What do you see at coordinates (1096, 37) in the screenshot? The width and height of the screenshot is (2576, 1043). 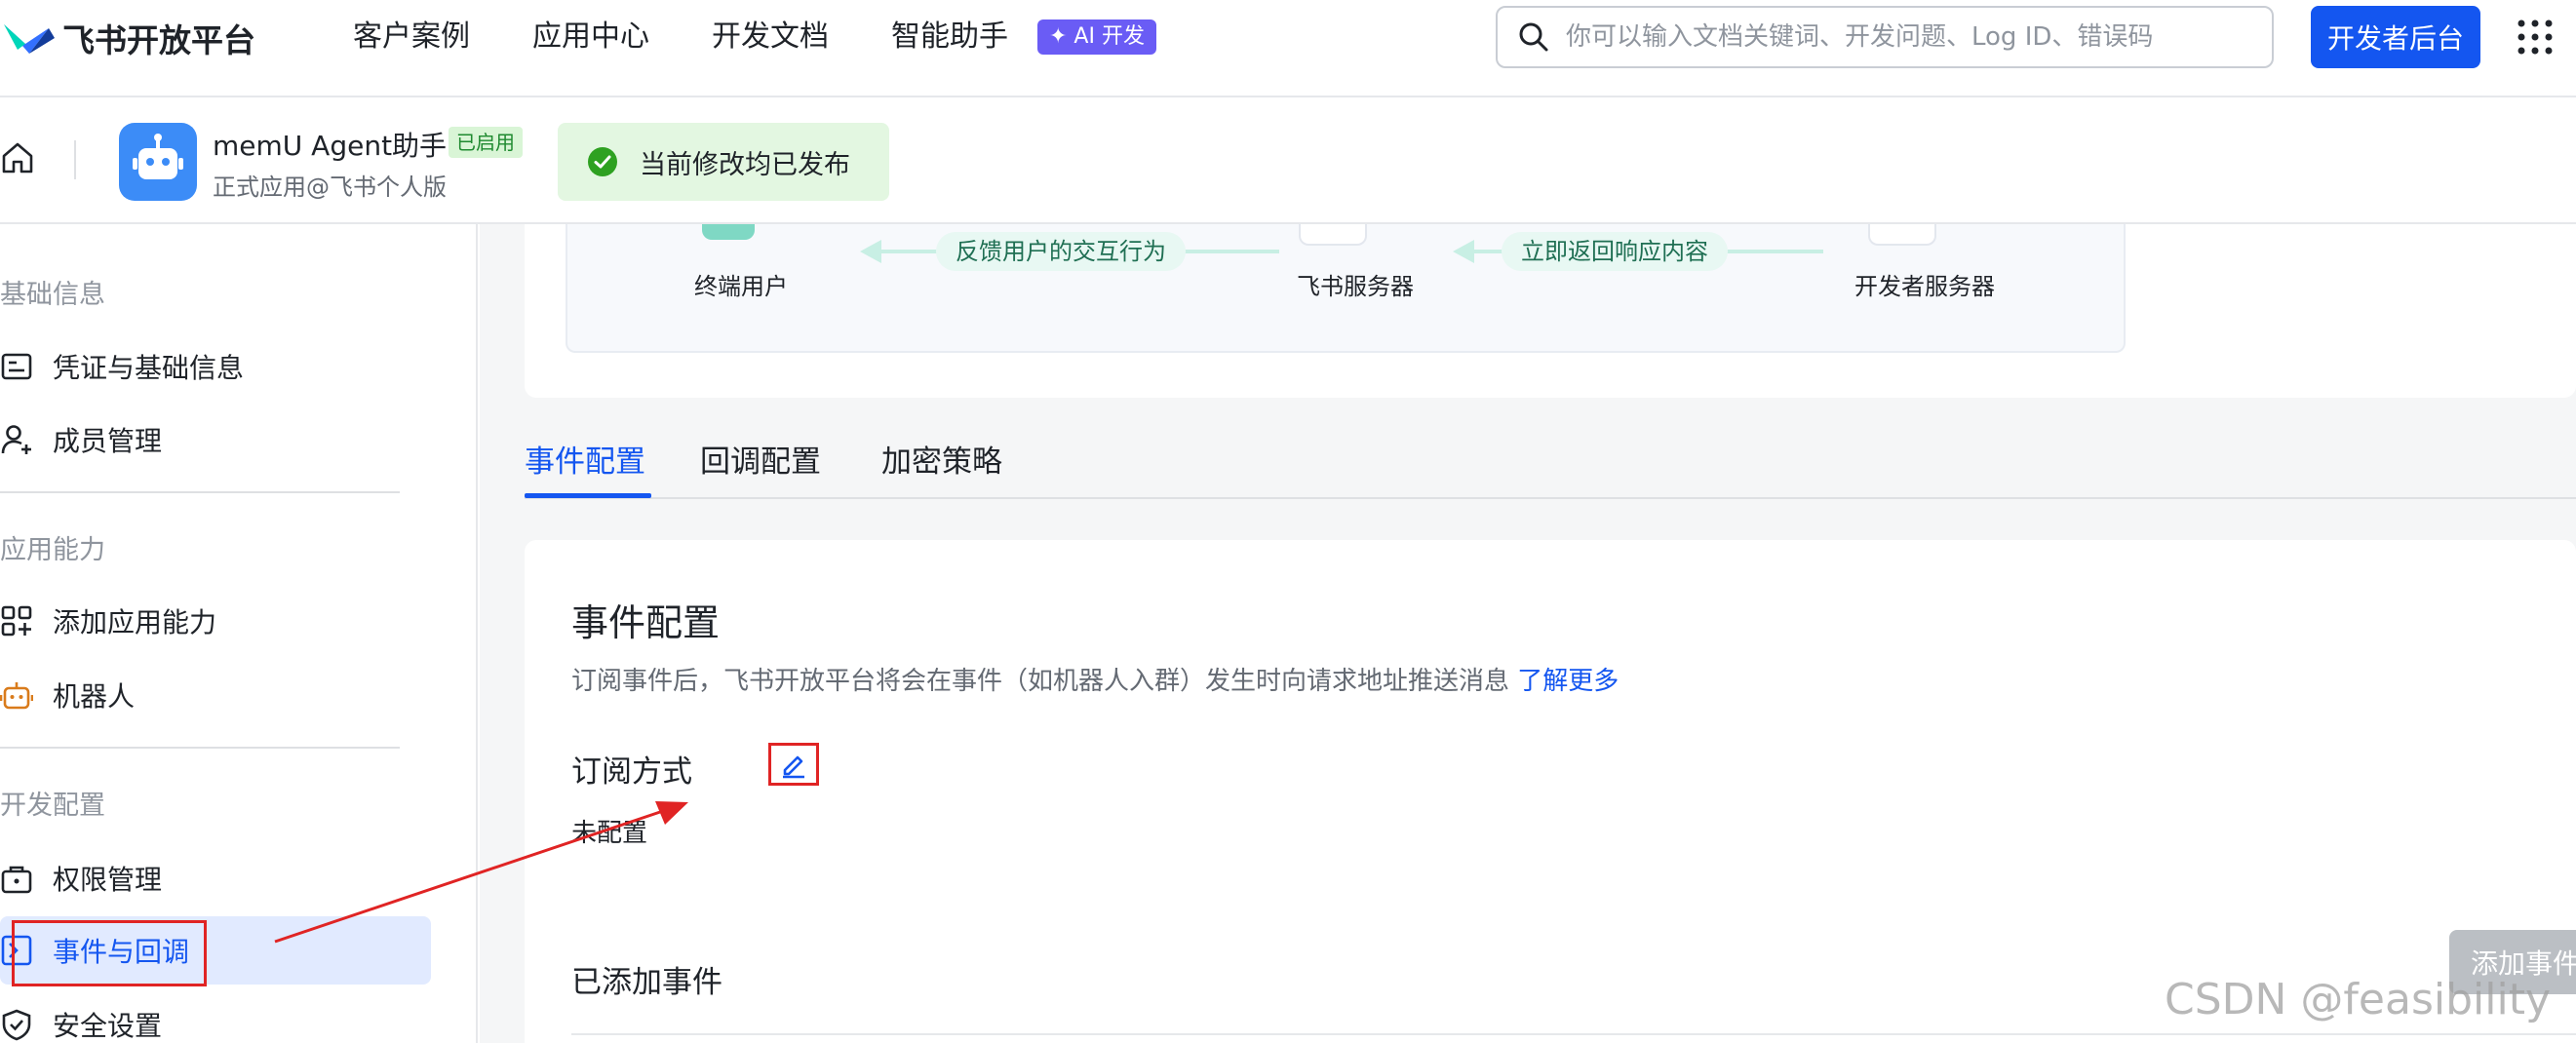 I see `ai-dev-badge: ✦ AI 开发` at bounding box center [1096, 37].